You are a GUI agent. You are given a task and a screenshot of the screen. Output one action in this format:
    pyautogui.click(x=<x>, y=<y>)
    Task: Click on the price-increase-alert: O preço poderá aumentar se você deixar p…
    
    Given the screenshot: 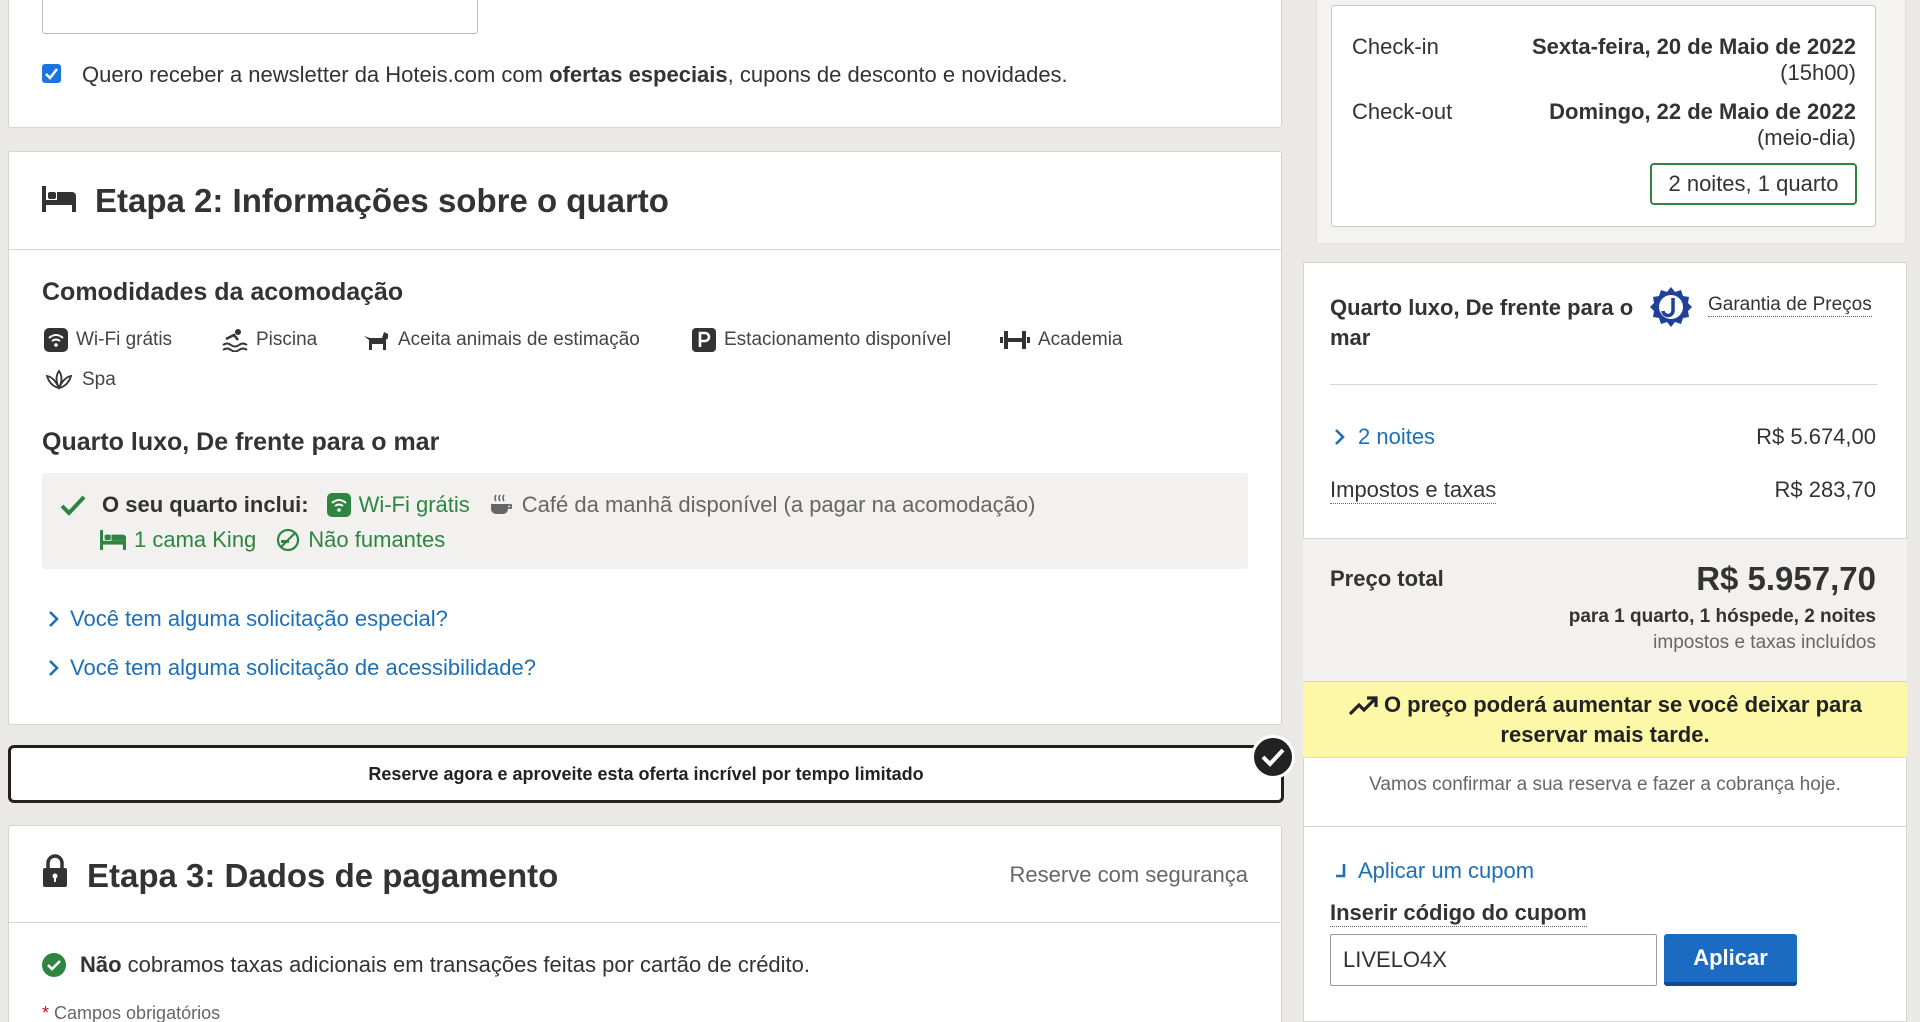 What is the action you would take?
    pyautogui.click(x=1605, y=720)
    